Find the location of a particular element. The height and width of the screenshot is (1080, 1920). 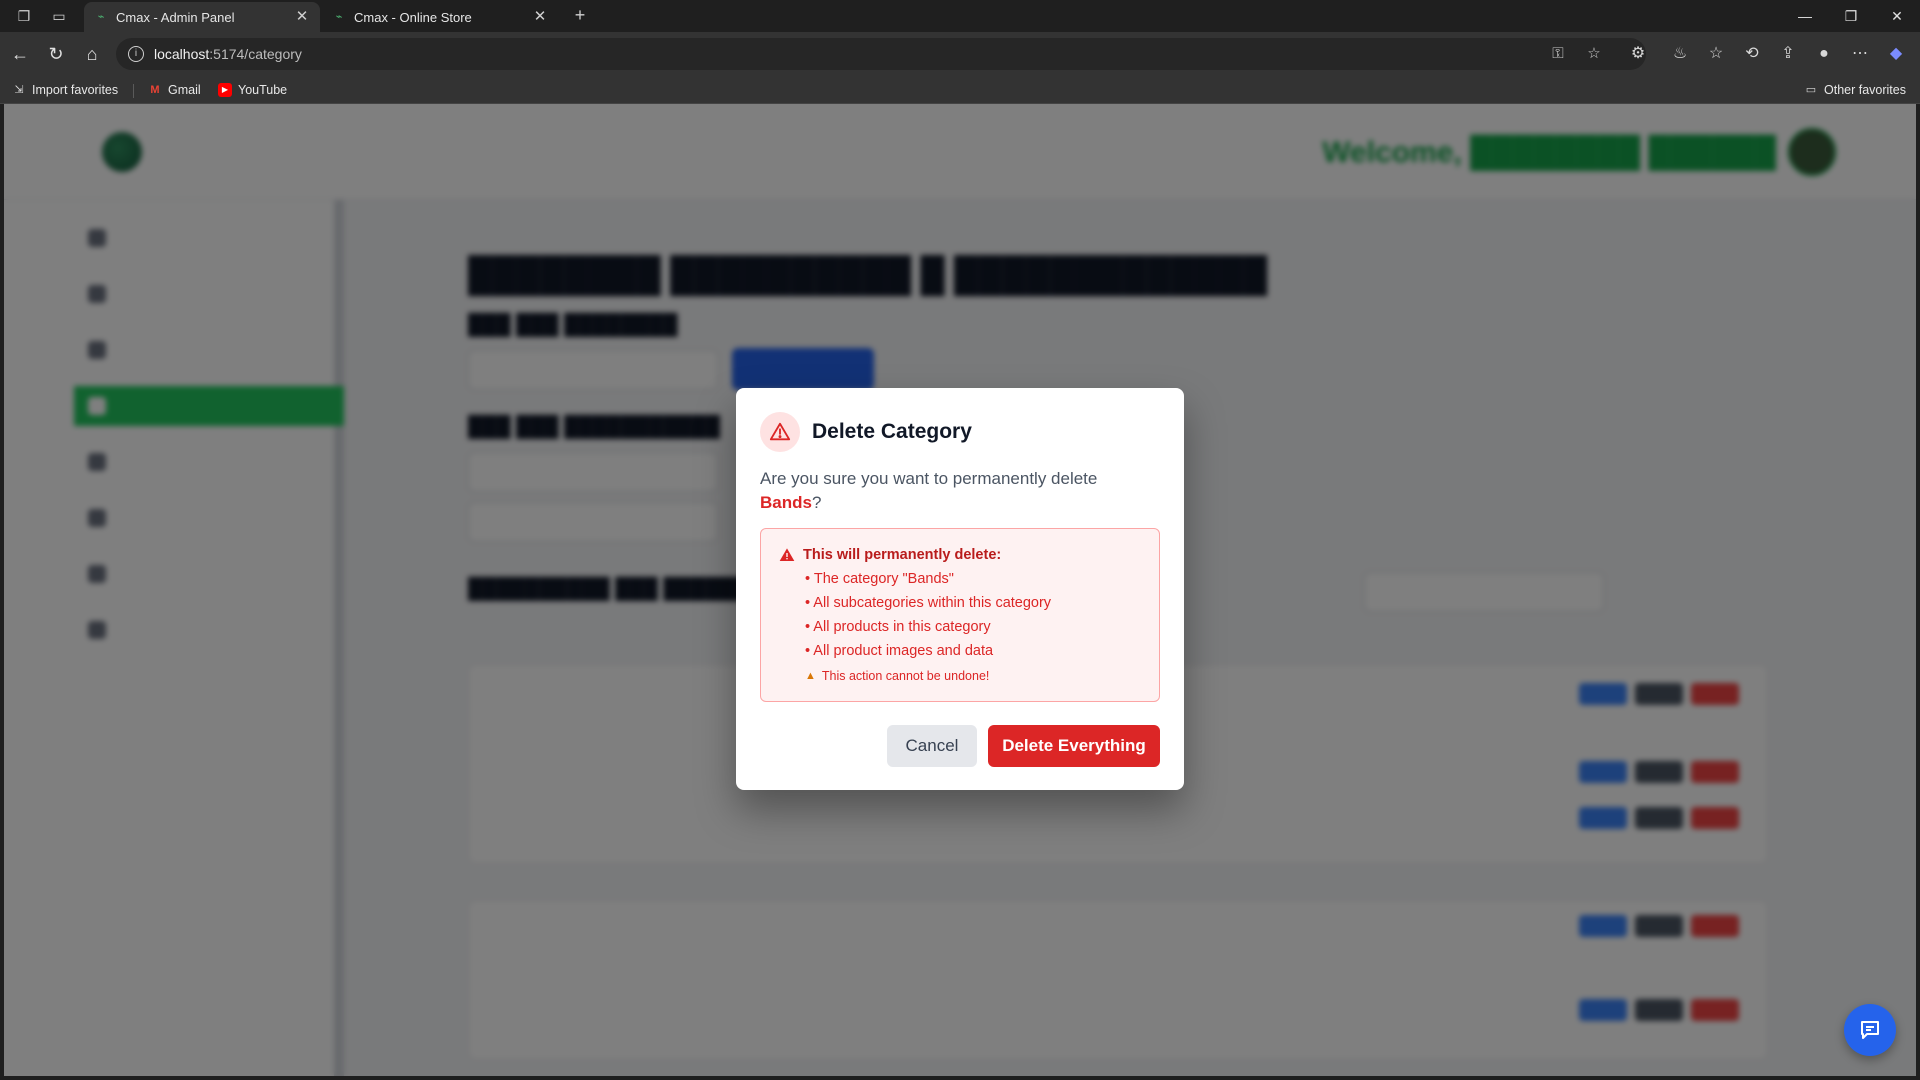

other-favorites: ▭ Other favorites is located at coordinates (1855, 90).